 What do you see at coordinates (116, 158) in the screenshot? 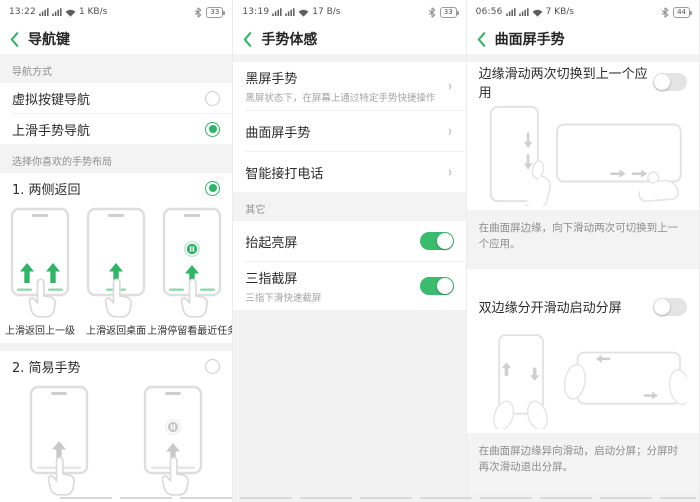
I see `section-header-layout: 选择你喜欢的手势布局` at bounding box center [116, 158].